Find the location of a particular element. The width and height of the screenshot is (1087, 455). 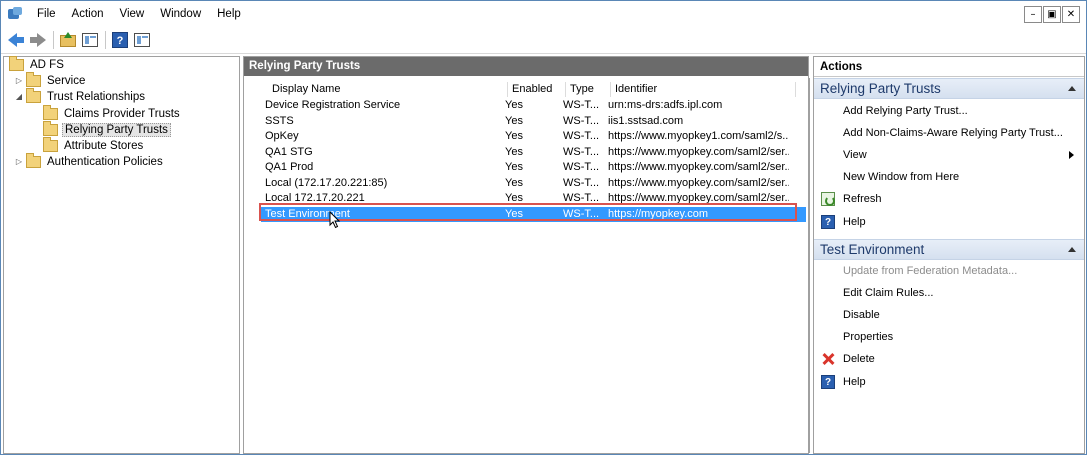

delete-icon is located at coordinates (828, 359).